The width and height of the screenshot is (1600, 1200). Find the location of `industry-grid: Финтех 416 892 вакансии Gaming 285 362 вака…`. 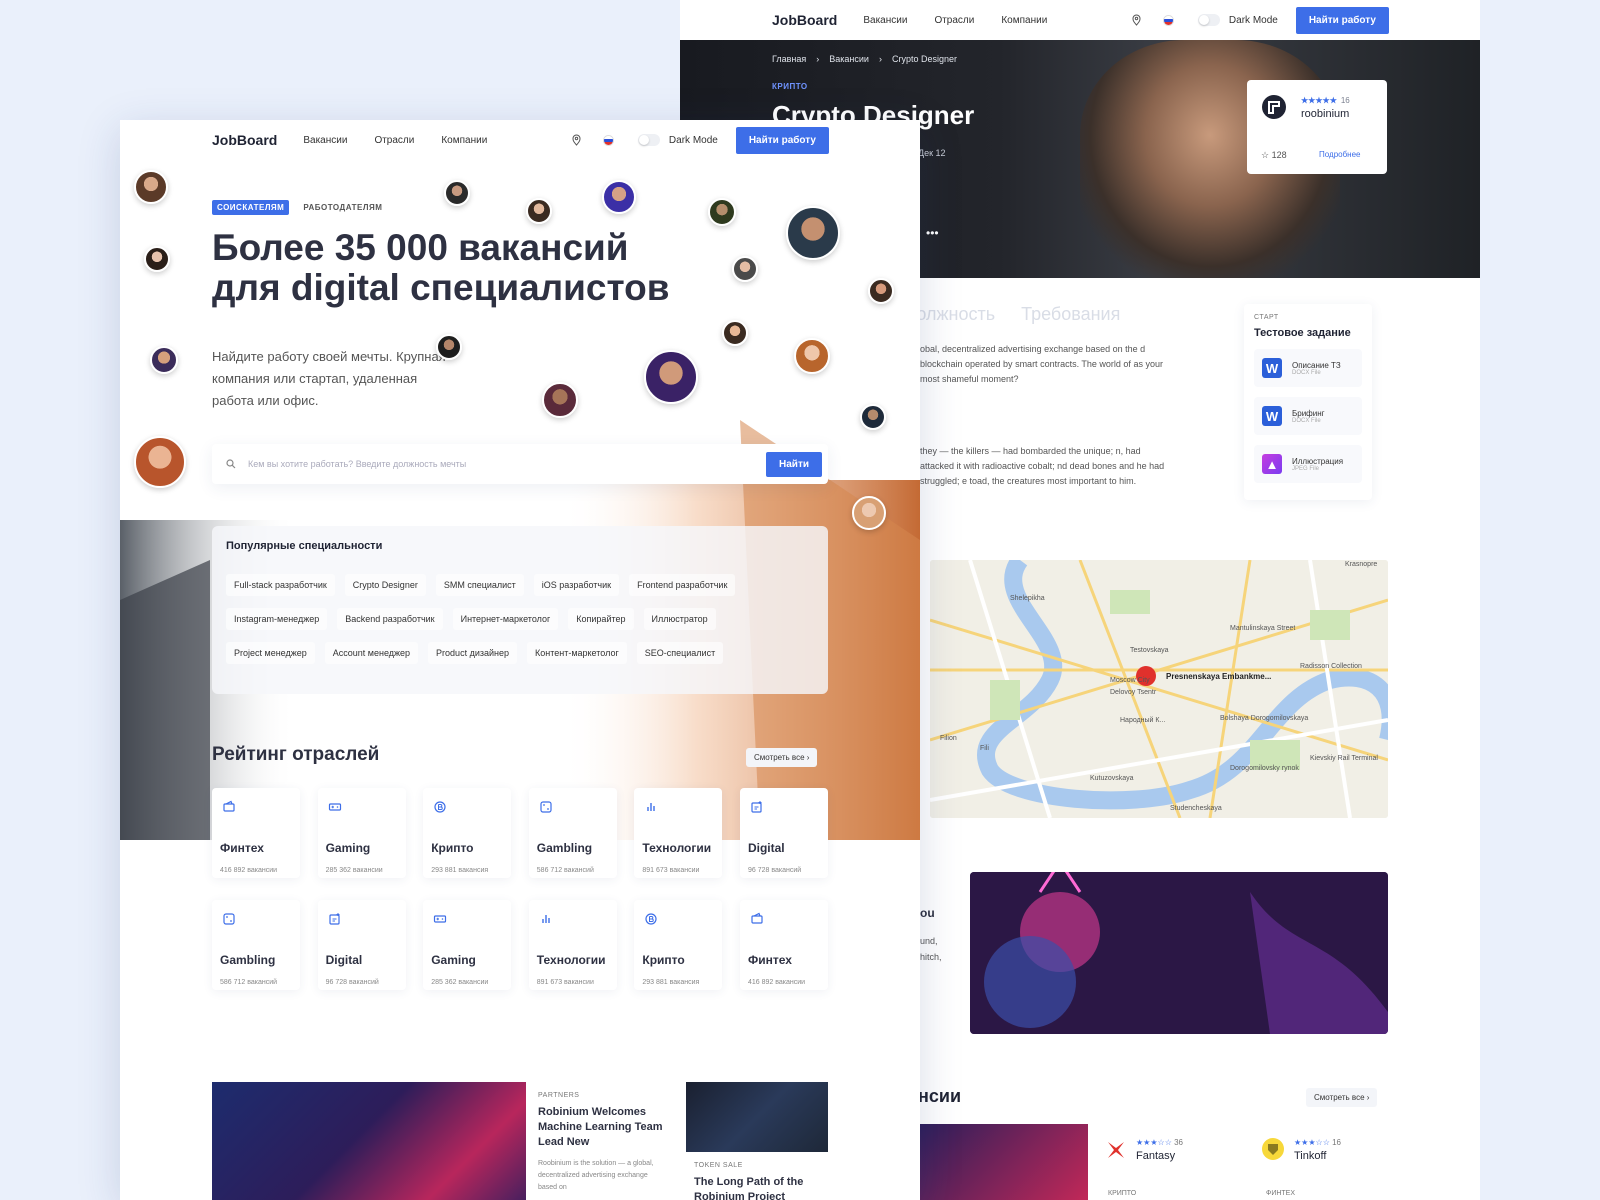

industry-grid: Финтех 416 892 вакансии Gaming 285 362 вака… is located at coordinates (520, 889).